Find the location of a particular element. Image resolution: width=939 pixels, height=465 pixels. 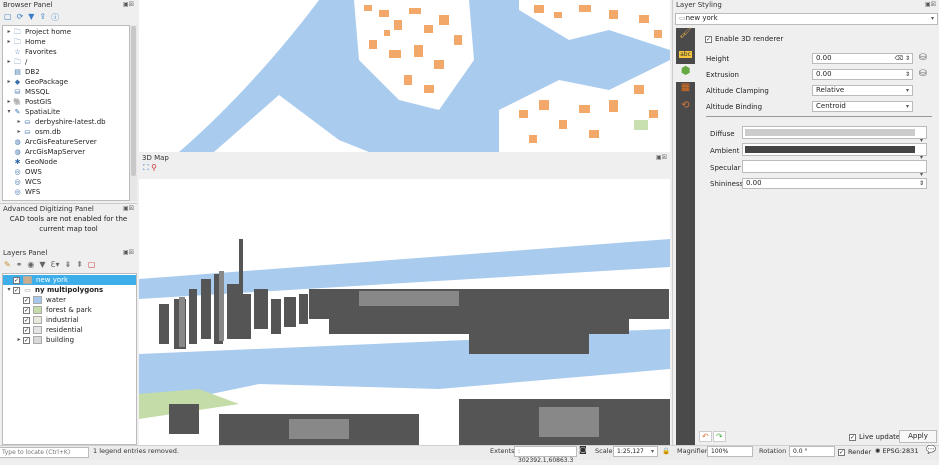

tab-symbology: 🖌 is located at coordinates (685, 37).